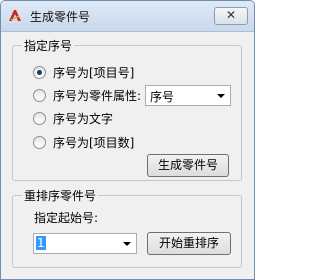 Image resolution: width=320 pixels, height=280 pixels. Describe the element at coordinates (85, 243) in the screenshot. I see `start-number-dropdown: 1` at that location.